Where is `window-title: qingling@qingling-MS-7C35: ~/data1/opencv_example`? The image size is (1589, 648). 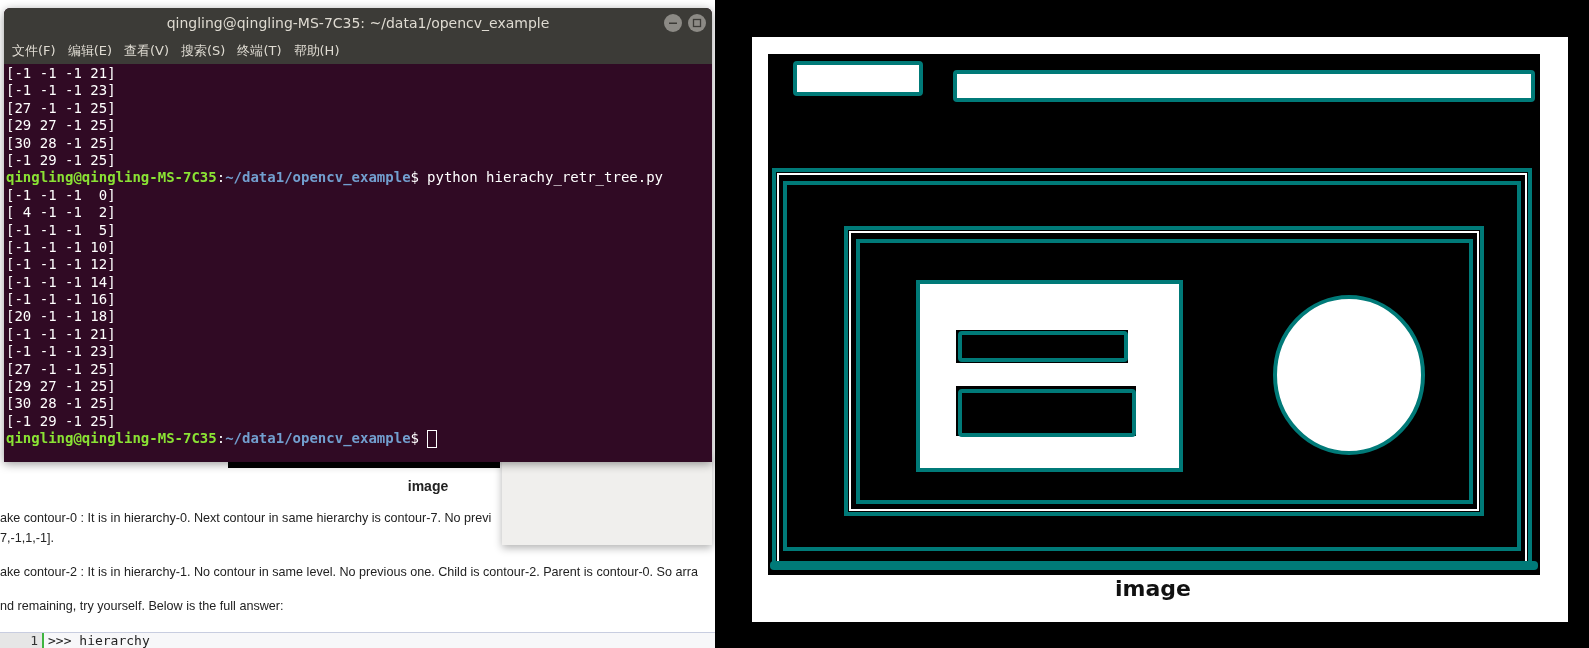
window-title: qingling@qingling-MS-7C35: ~/data1/opencv_example is located at coordinates (358, 23).